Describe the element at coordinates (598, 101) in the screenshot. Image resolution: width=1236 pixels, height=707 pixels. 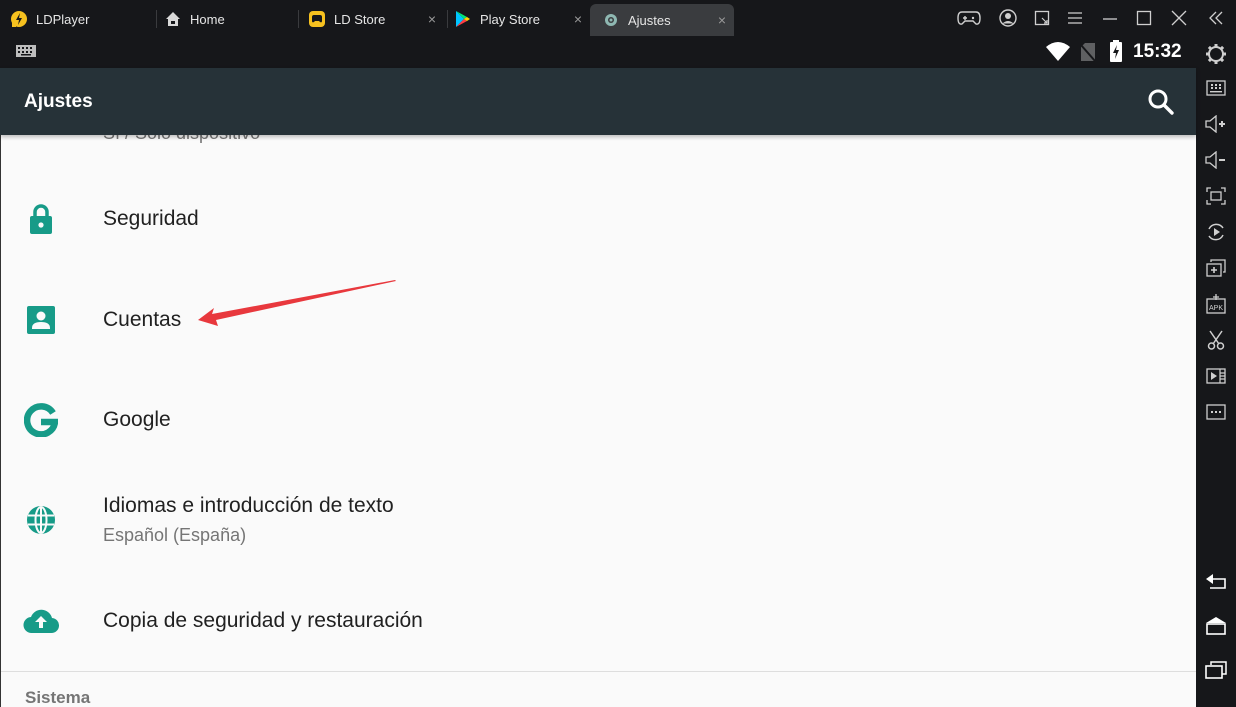
I see `app-bar: Ajustes` at that location.